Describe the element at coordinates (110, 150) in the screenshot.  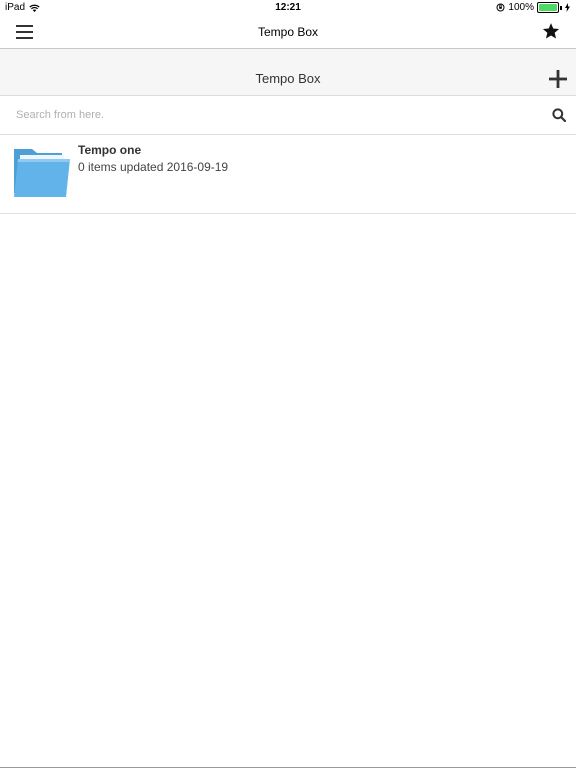
I see `item-title: Tempo one` at that location.